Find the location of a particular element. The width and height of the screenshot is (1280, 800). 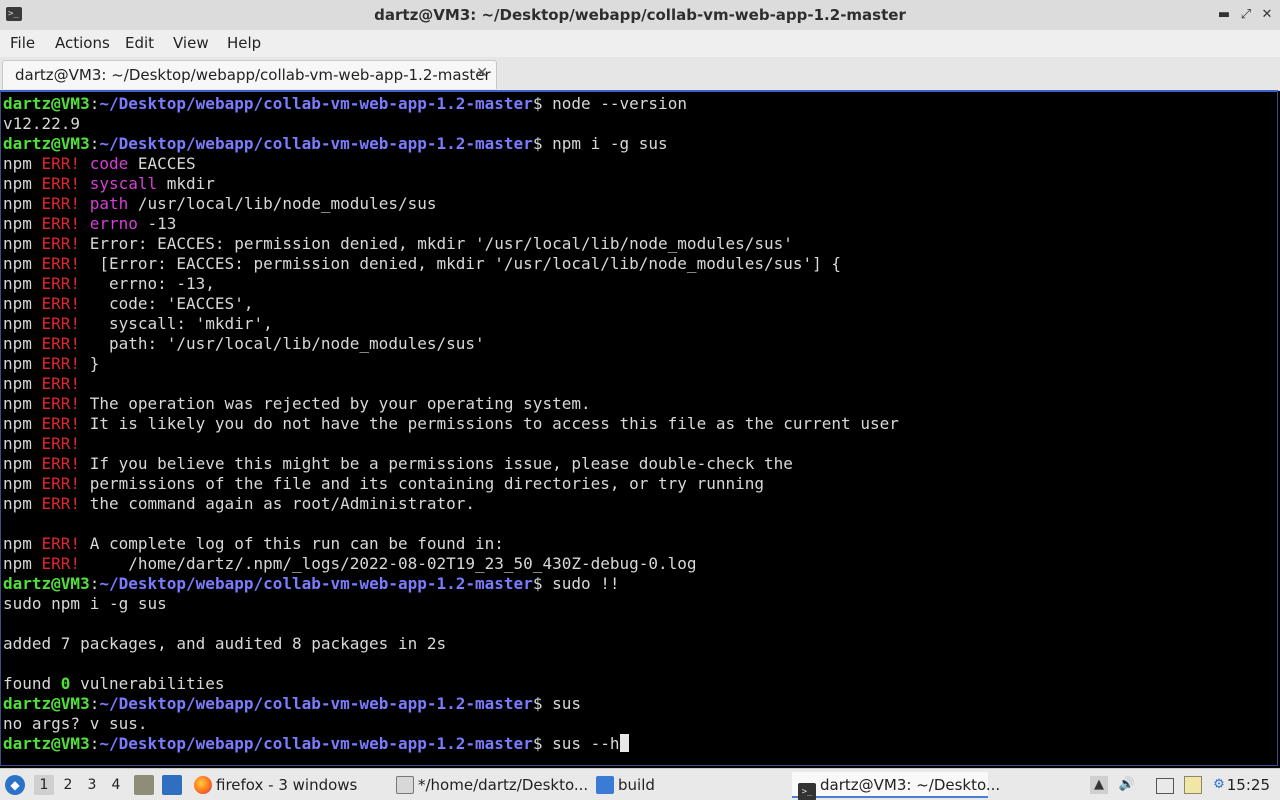

tray-up-icon: ▲ is located at coordinates (1099, 785).